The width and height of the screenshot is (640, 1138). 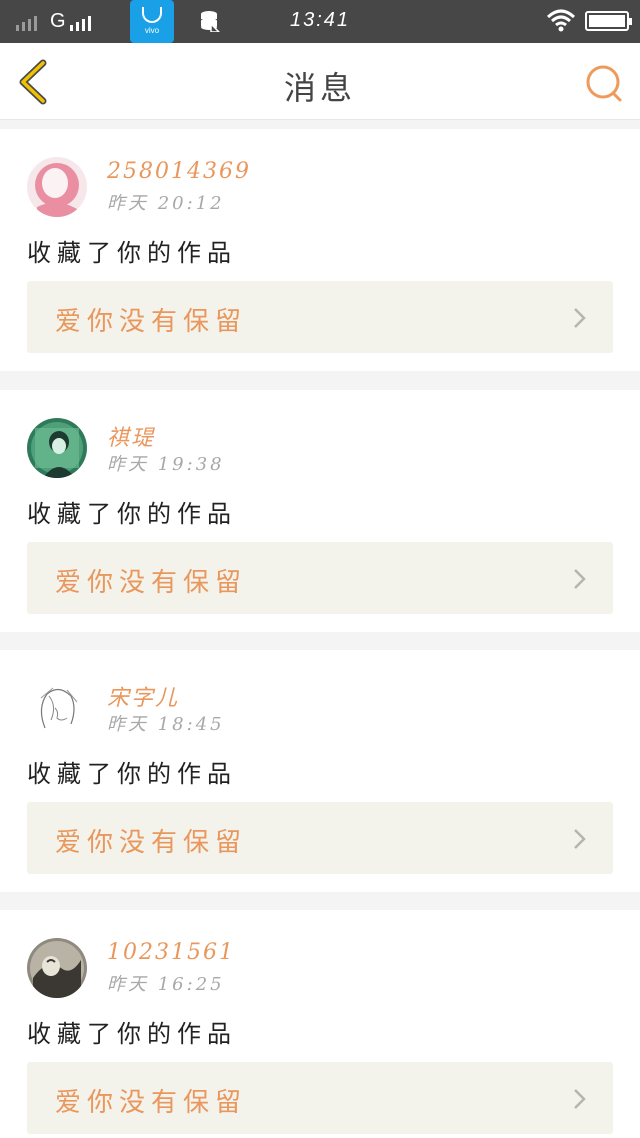 What do you see at coordinates (166, 203) in the screenshot?
I see `timestamp: 昨天 20:12` at bounding box center [166, 203].